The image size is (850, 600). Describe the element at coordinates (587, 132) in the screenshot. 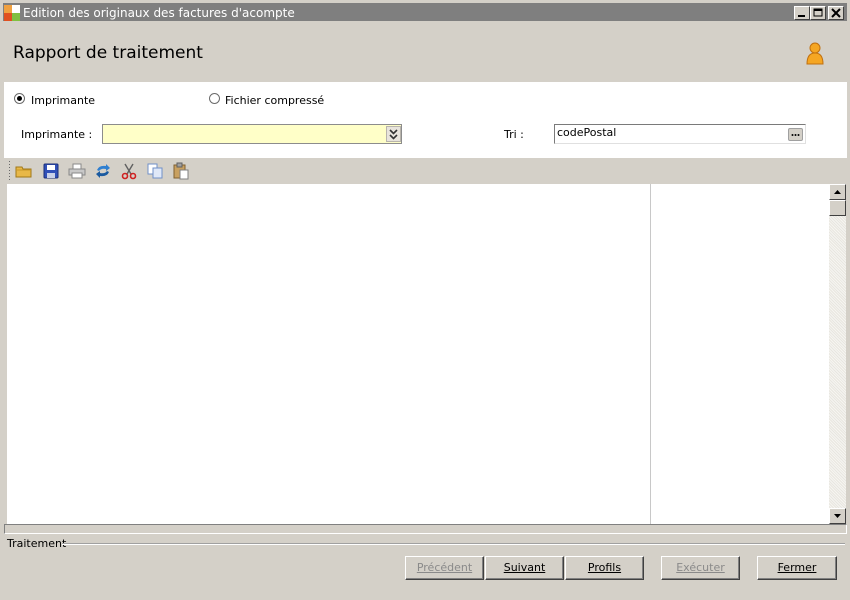

I see `sort-value: codePostal` at that location.